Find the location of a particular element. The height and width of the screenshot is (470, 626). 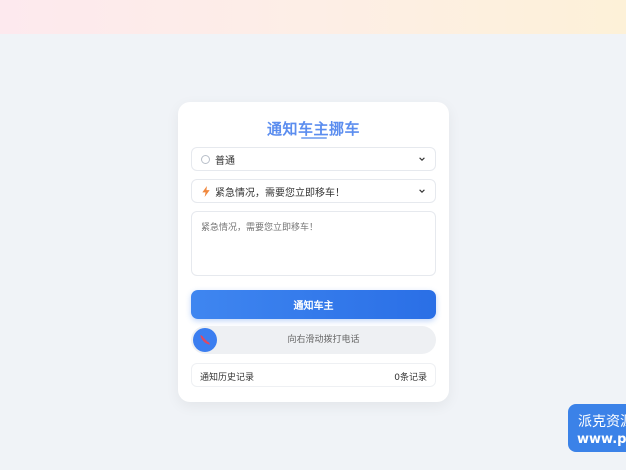

lightning-bolt-icon is located at coordinates (206, 191).